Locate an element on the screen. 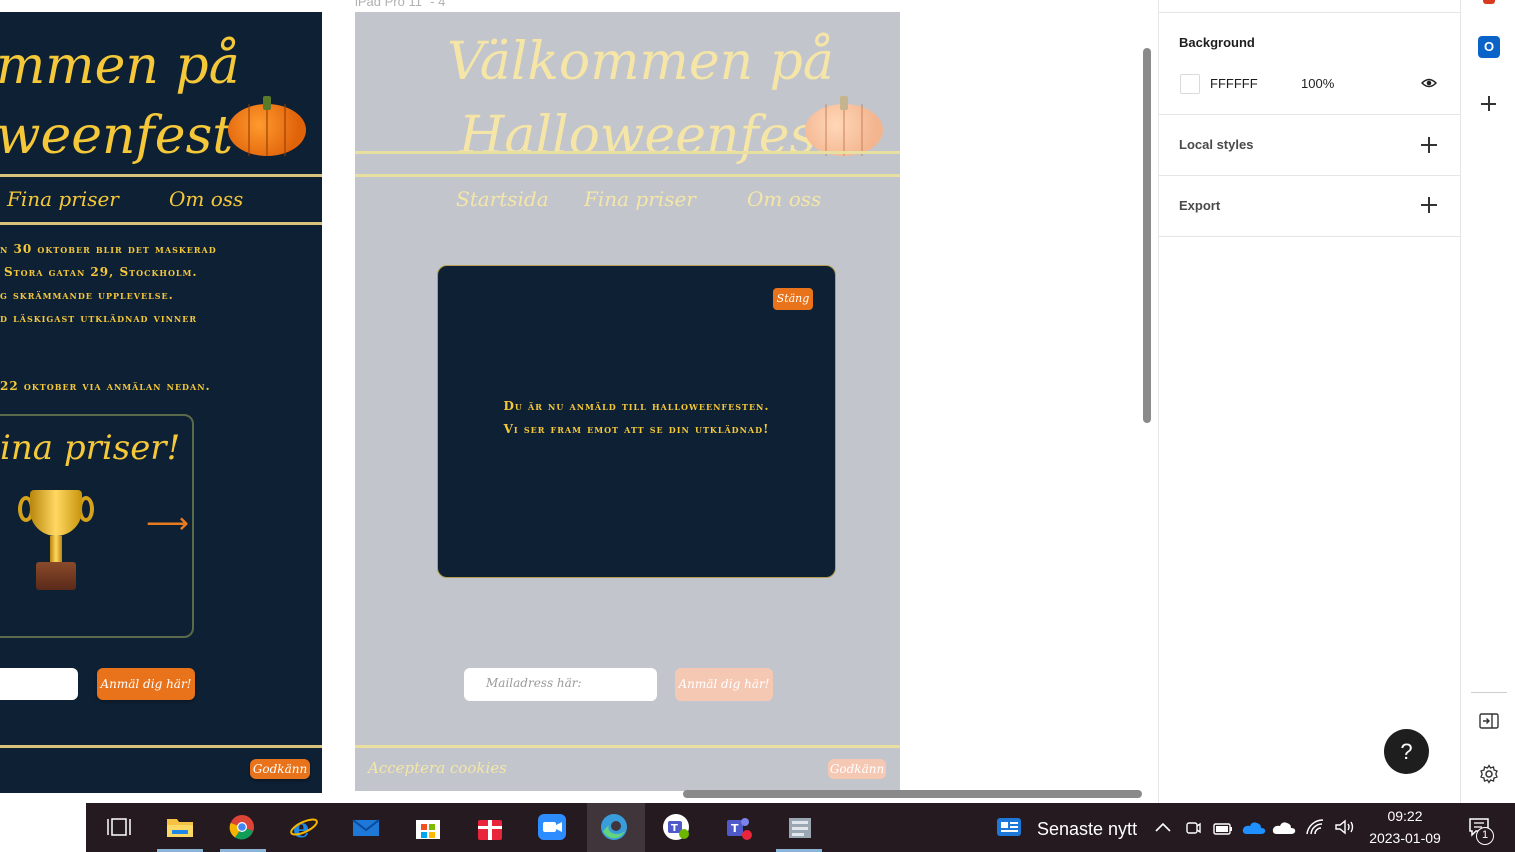  prize-card: ina priser! ⟶ is located at coordinates (97, 526).